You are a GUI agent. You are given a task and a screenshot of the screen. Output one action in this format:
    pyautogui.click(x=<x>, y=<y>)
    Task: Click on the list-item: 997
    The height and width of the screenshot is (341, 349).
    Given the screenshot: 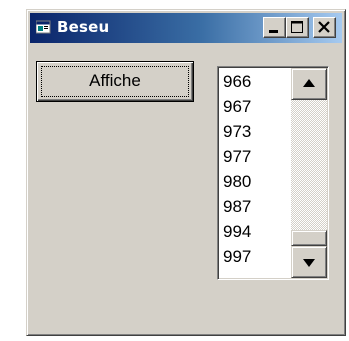 What is the action you would take?
    pyautogui.click(x=256, y=256)
    